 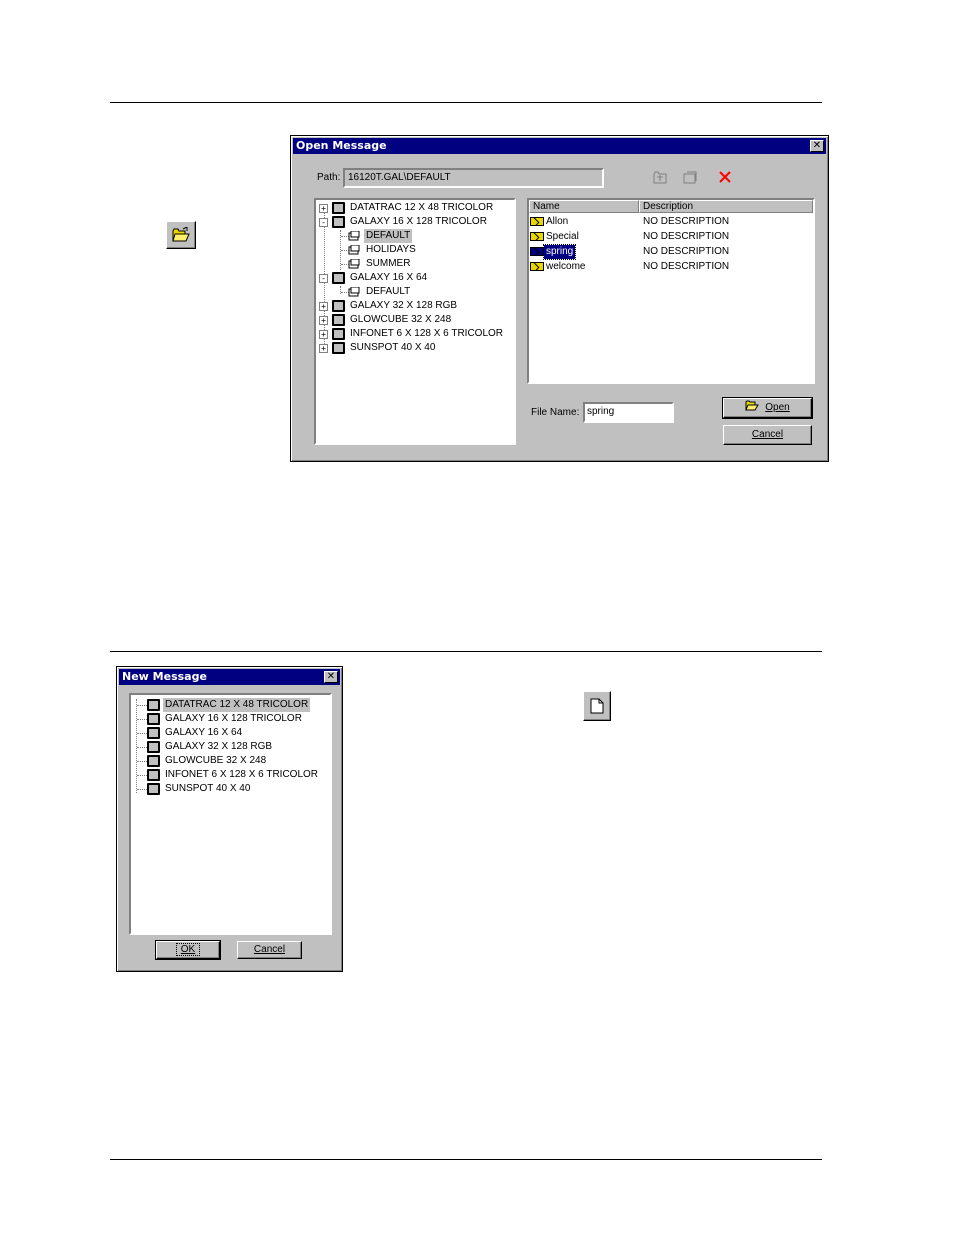 What do you see at coordinates (204, 732) in the screenshot?
I see `sign-item-label: GALAXY 16 X 64` at bounding box center [204, 732].